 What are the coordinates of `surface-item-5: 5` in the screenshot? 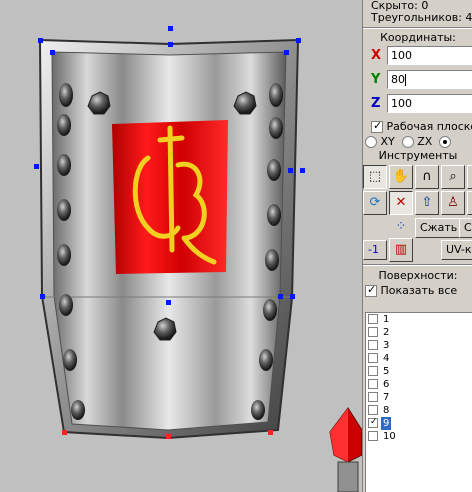 It's located at (379, 371).